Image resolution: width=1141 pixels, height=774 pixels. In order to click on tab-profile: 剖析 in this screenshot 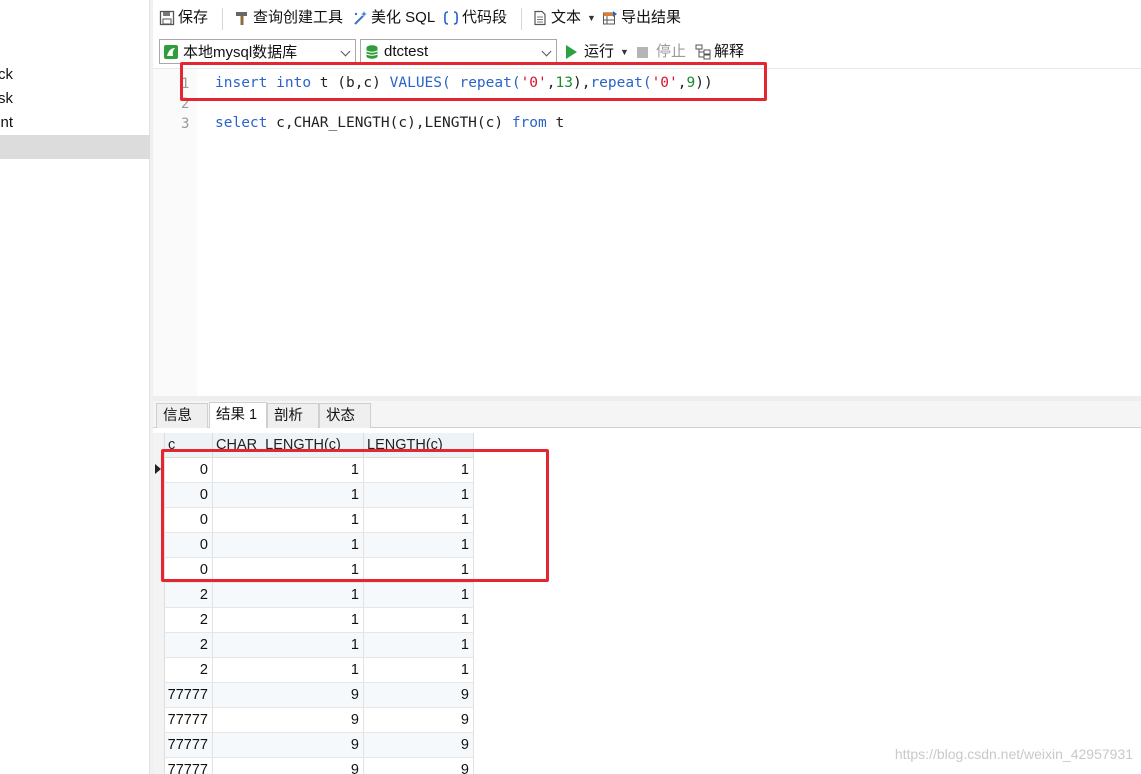, I will do `click(293, 415)`.